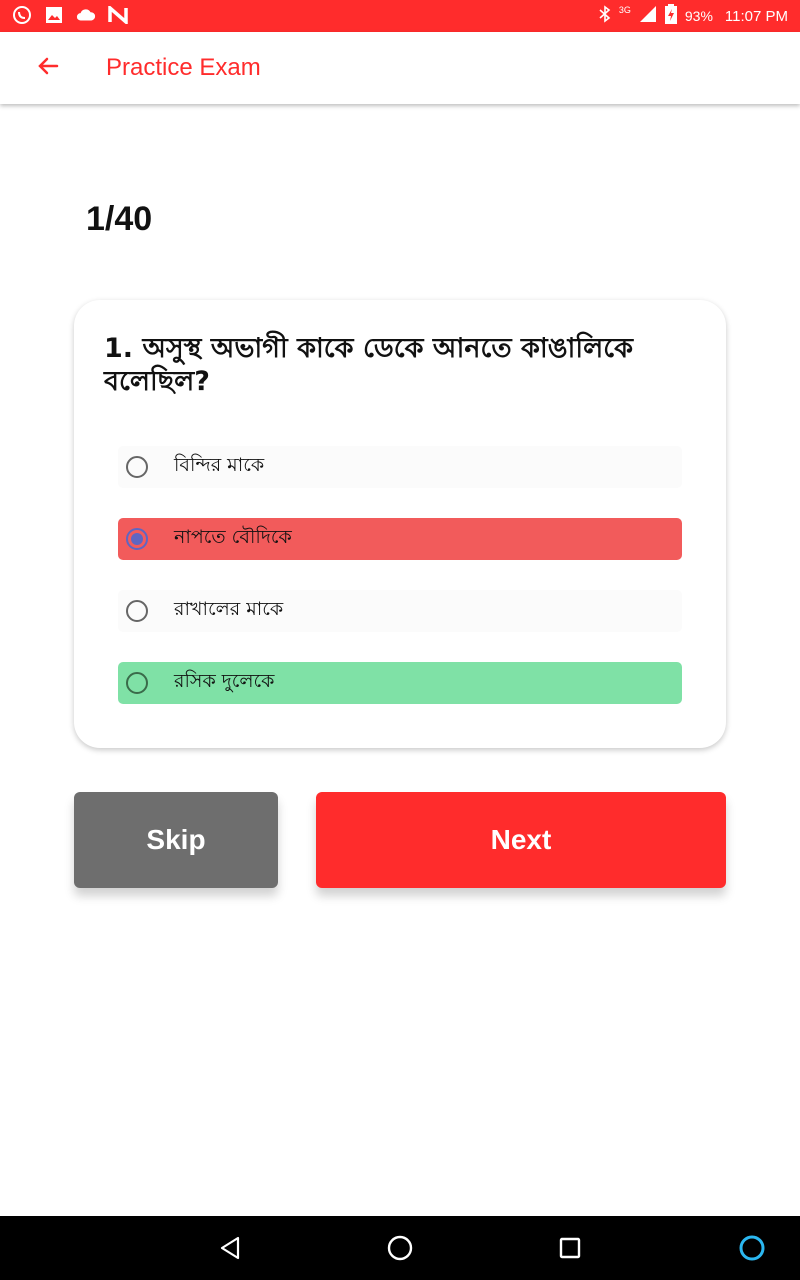 This screenshot has height=1280, width=800. What do you see at coordinates (86, 15) in the screenshot?
I see `cloud-icon` at bounding box center [86, 15].